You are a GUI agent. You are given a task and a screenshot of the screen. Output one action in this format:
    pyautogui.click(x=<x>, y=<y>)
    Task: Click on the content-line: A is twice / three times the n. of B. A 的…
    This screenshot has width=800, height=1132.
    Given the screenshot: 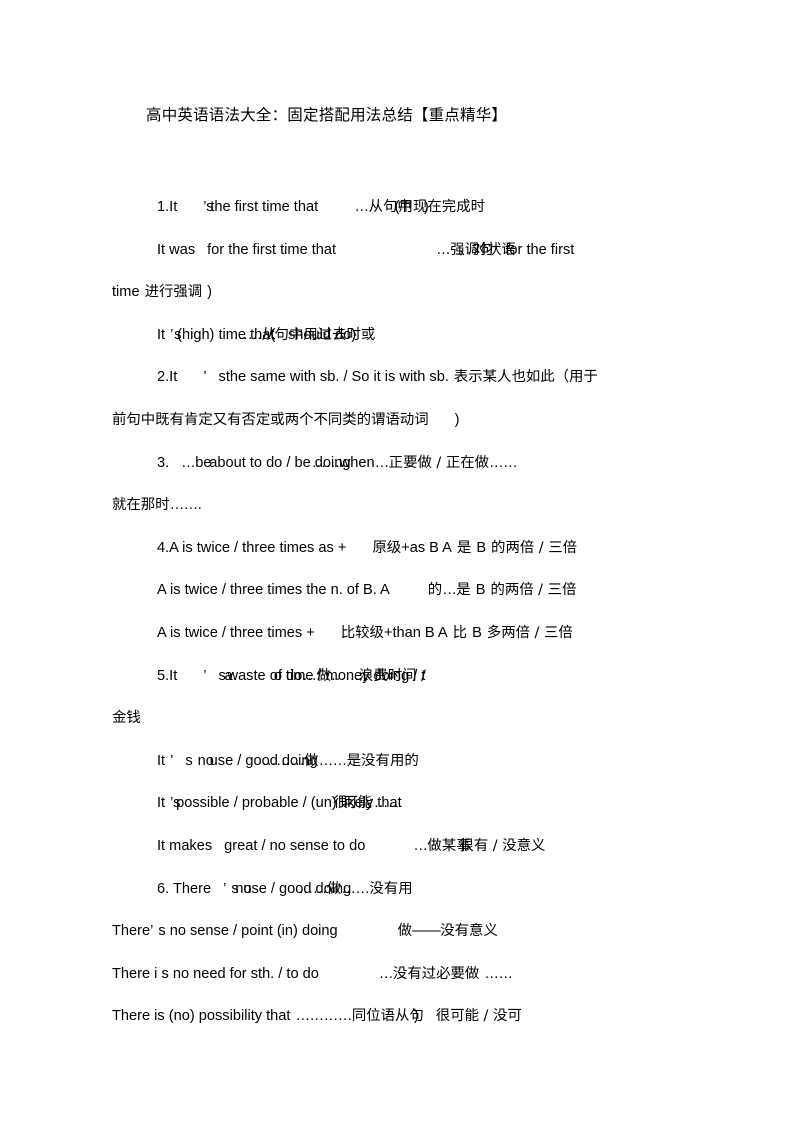 What is the action you would take?
    pyautogui.click(x=400, y=590)
    